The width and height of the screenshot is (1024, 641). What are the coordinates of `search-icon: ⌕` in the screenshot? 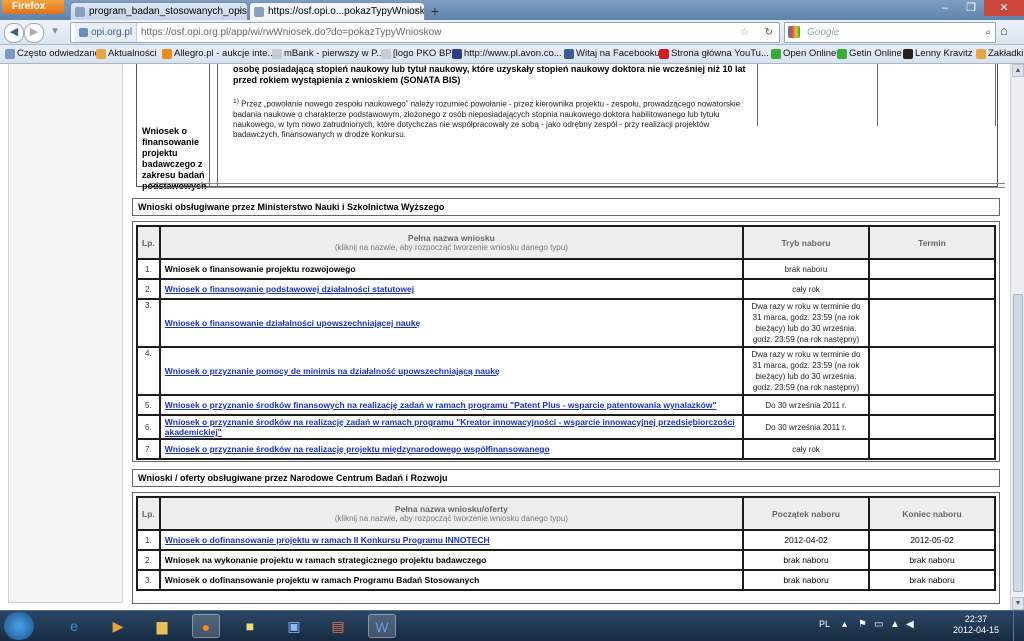 It's located at (988, 32).